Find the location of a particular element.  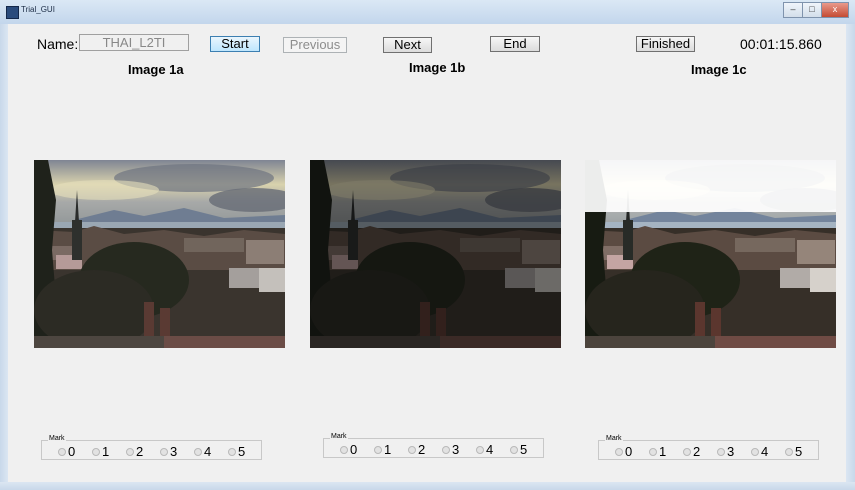

window-frame-left is located at coordinates (4, 257).